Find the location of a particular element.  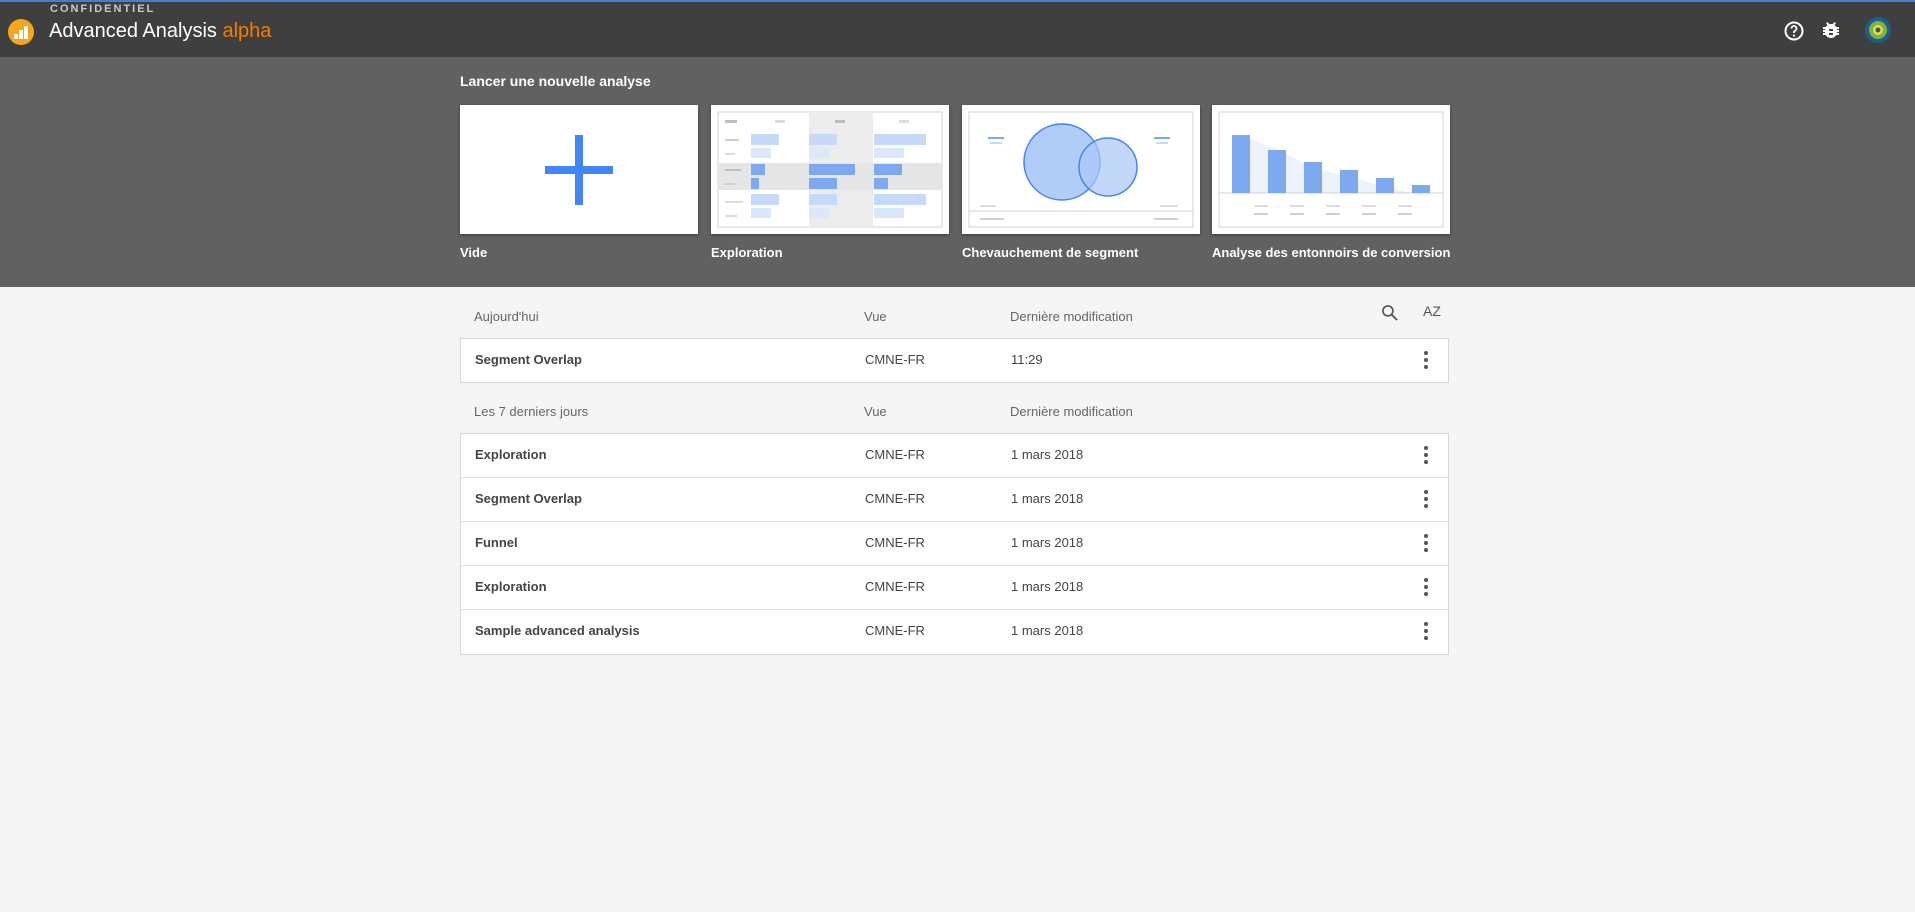

template-card-segment-overlap is located at coordinates (1081, 169).